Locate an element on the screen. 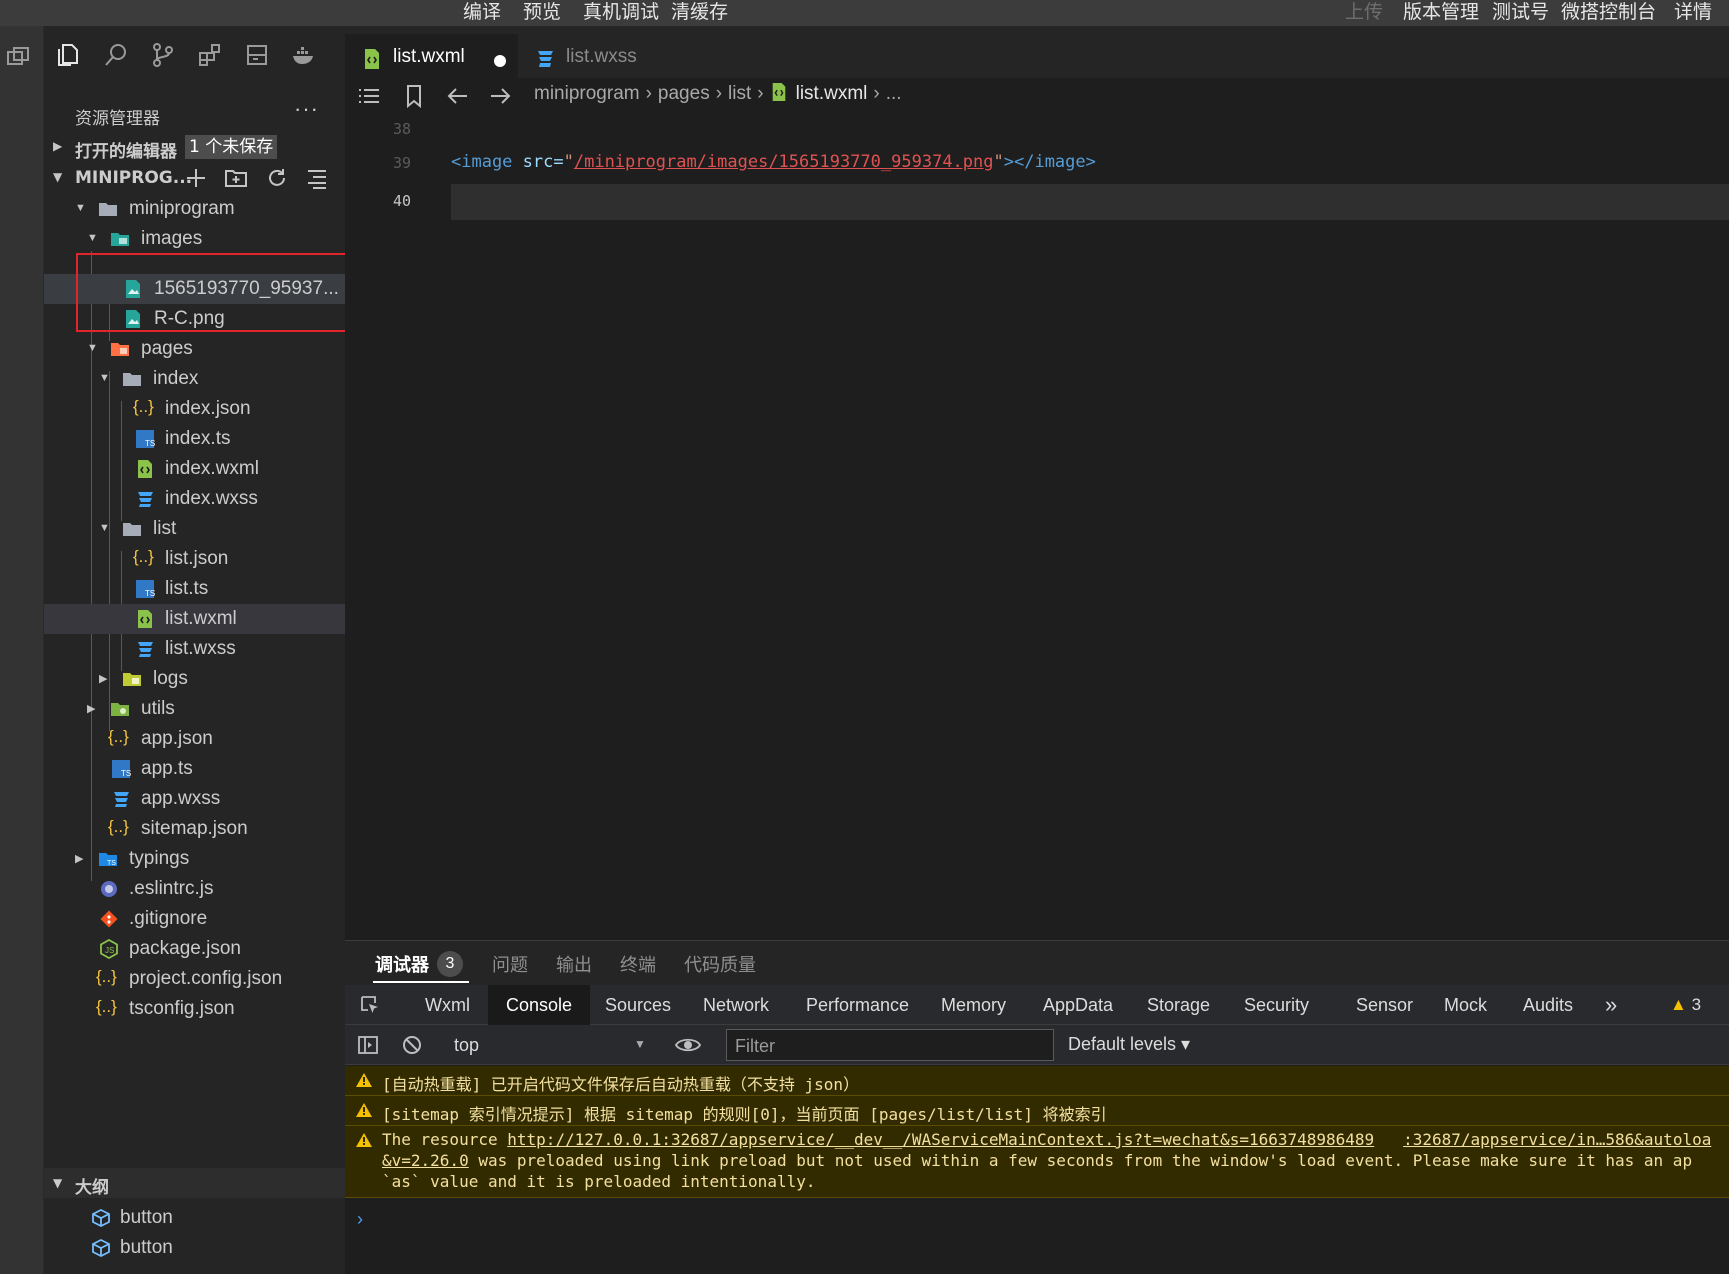 The image size is (1729, 1274). tree-file-gitignore: .gitignore is located at coordinates (194, 919).